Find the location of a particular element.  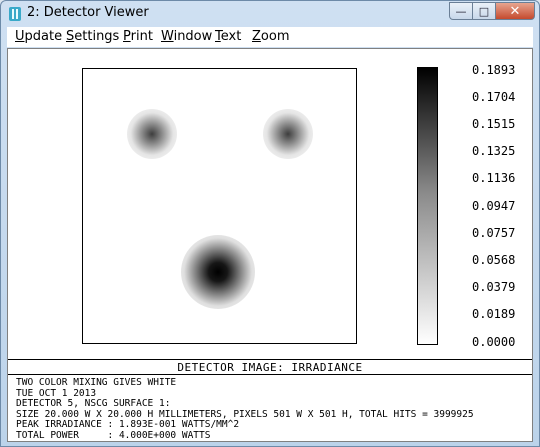

maximize-icon: □ is located at coordinates (484, 11).